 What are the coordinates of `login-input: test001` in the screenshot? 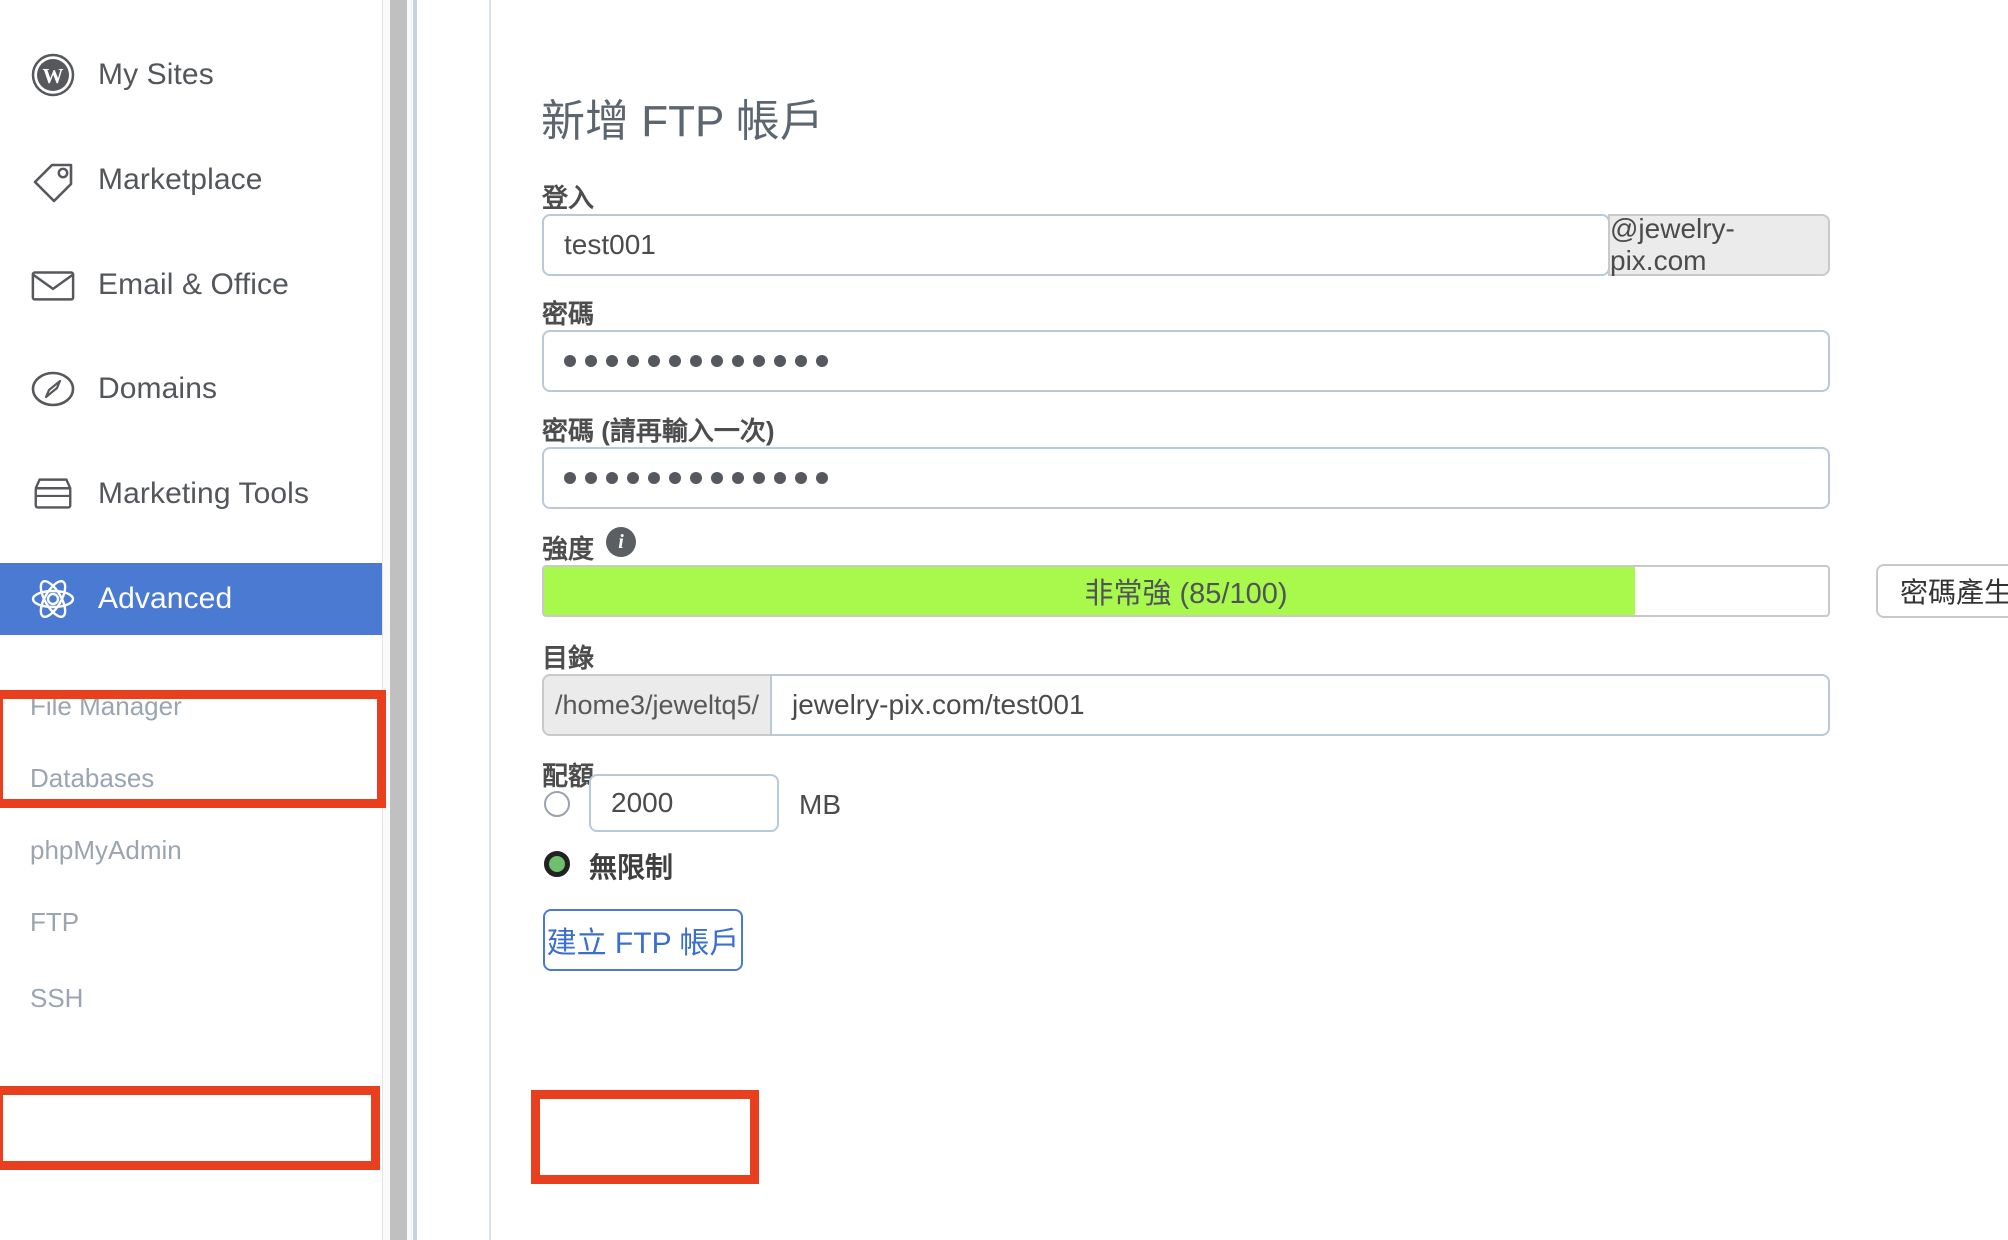 It's located at (1076, 245).